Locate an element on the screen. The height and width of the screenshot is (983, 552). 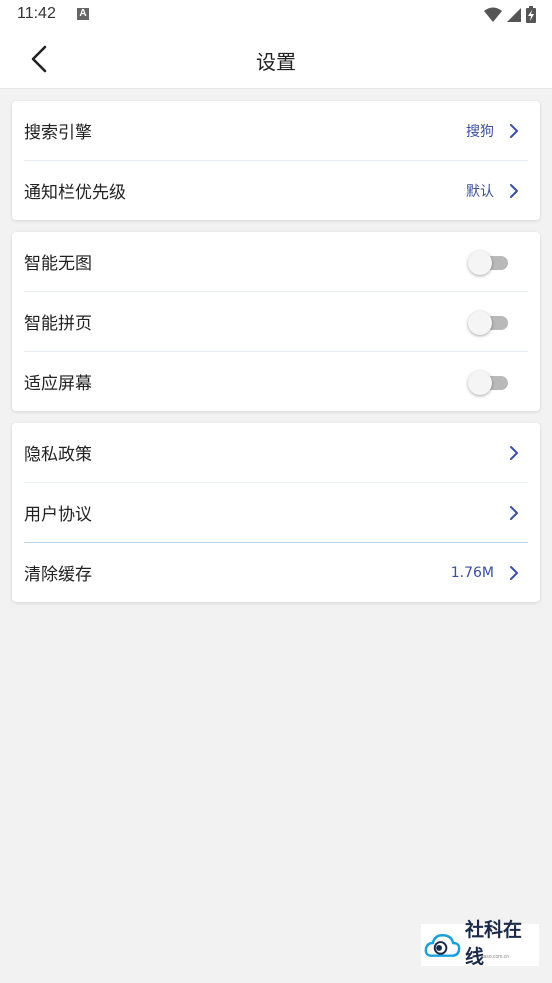
setting-user-agreement: 用户协议 is located at coordinates (276, 513).